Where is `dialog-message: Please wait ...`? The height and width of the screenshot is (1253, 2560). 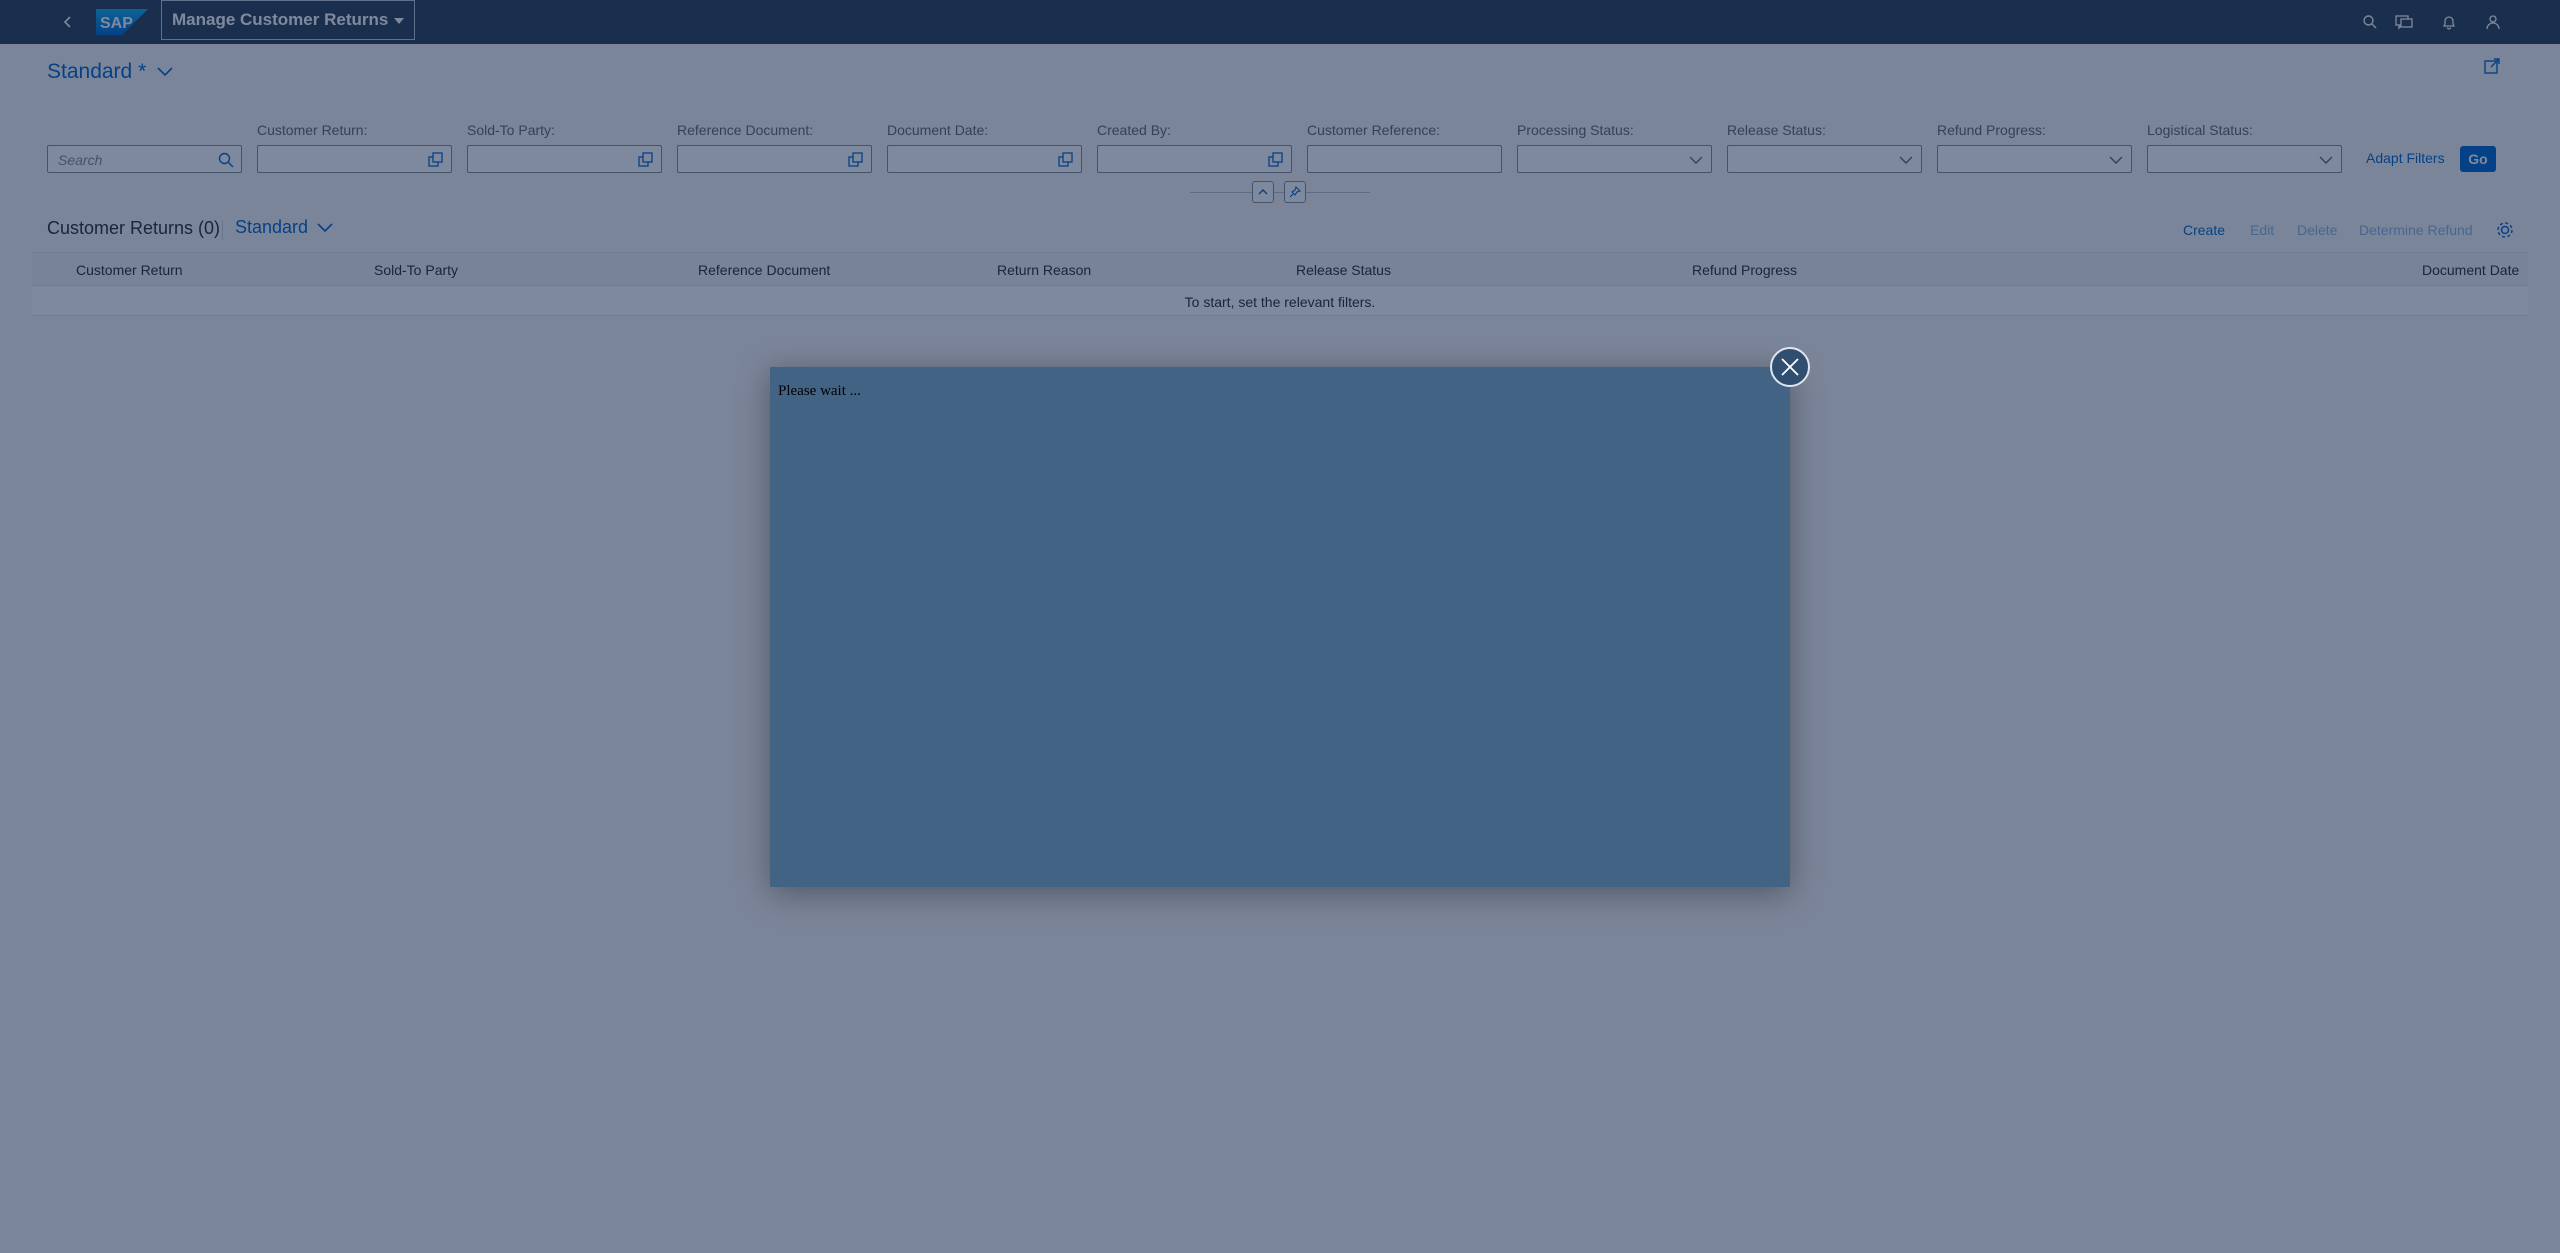 dialog-message: Please wait ... is located at coordinates (819, 391).